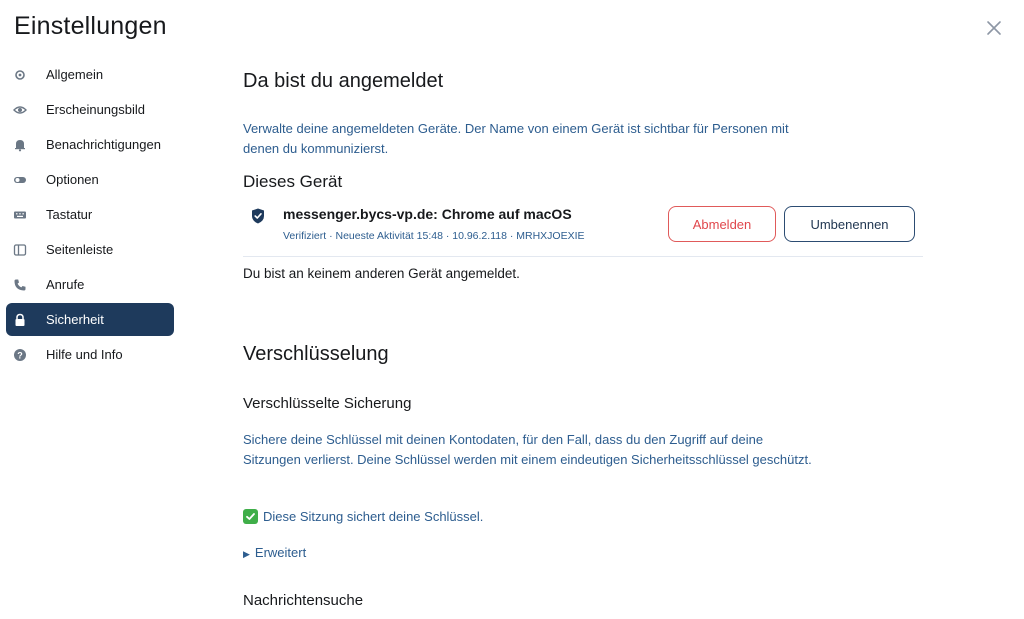 The image size is (1024, 619). I want to click on sidebar-item-anrufe: Anrufe, so click(90, 284).